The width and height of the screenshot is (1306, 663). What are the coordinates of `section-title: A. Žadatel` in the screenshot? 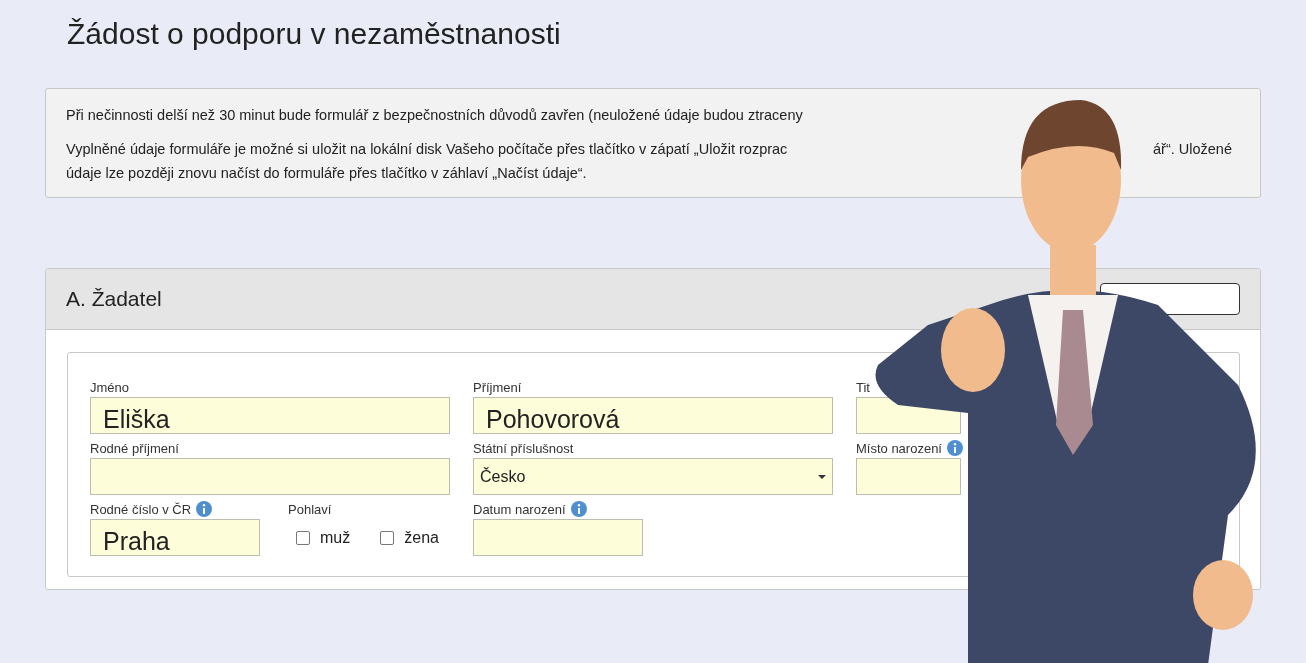 It's located at (114, 299).